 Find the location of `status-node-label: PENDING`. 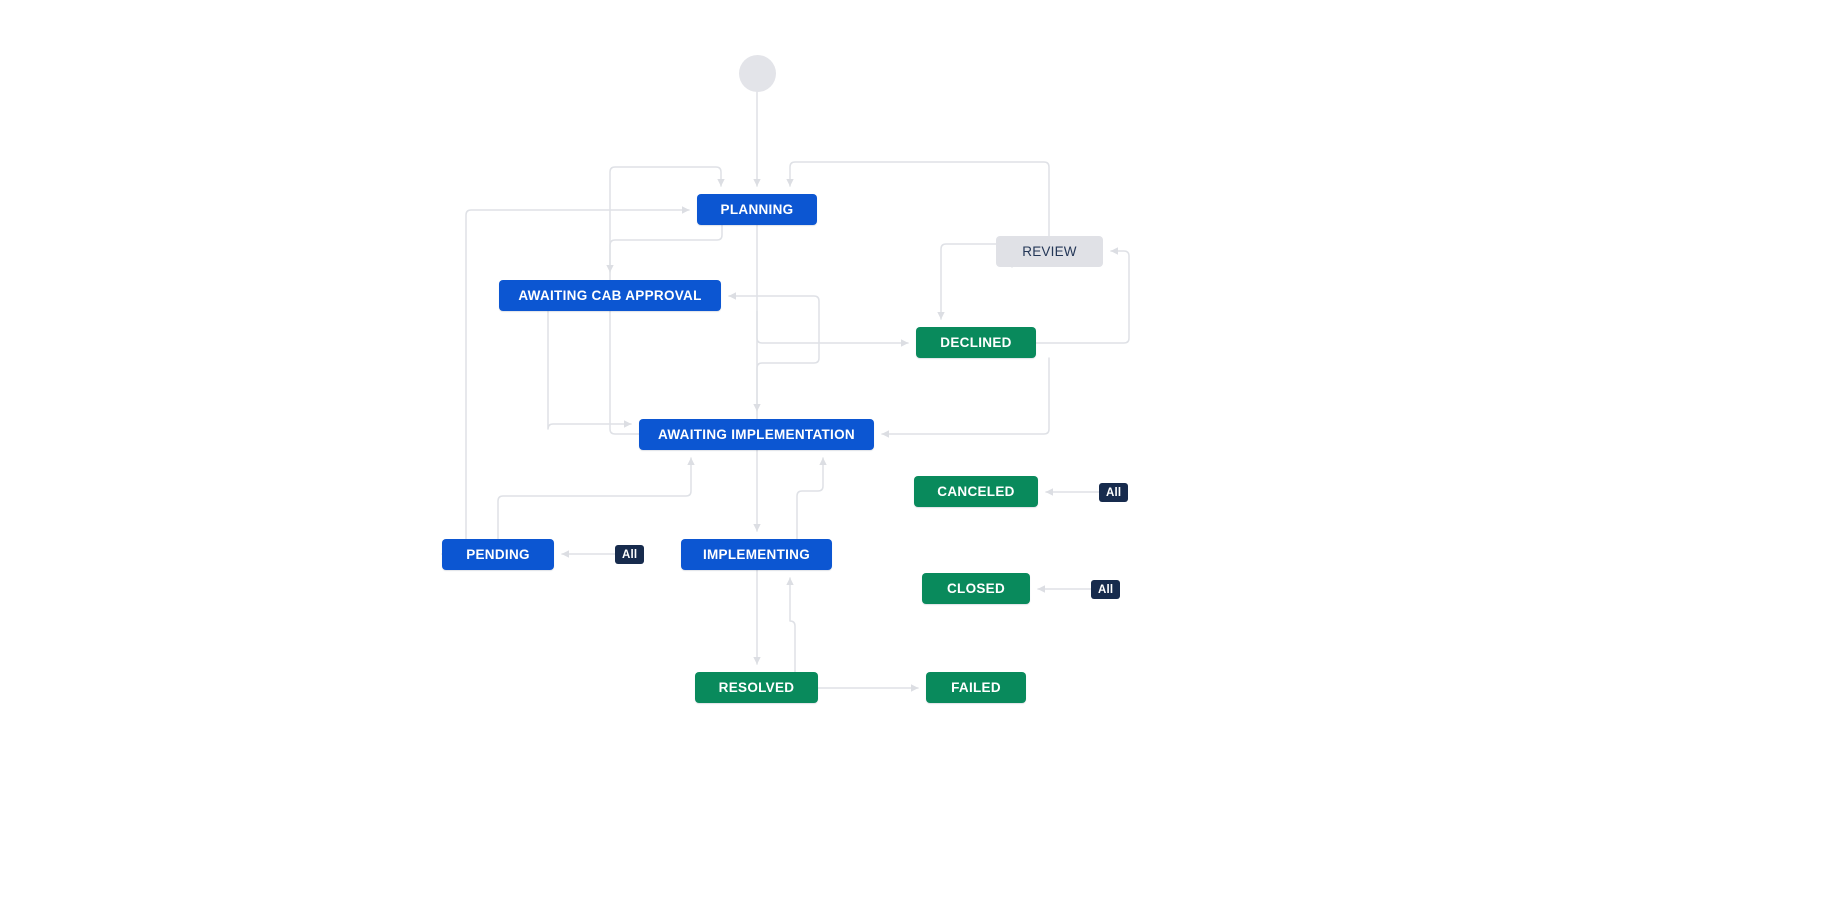

status-node-label: PENDING is located at coordinates (498, 554).